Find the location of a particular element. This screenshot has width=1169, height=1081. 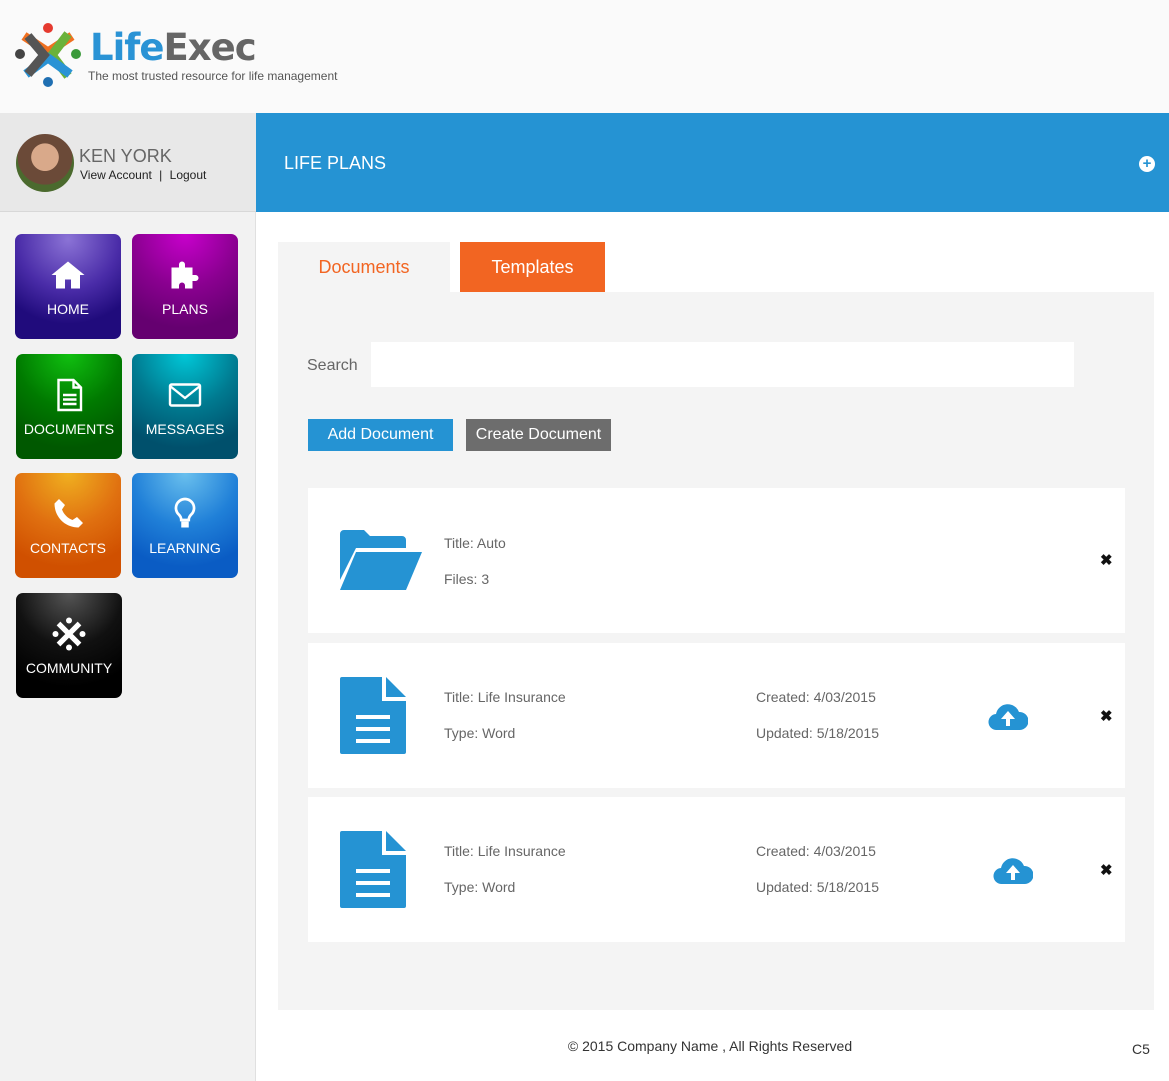

nav-tile-documents: DOCUMENTS is located at coordinates (69, 406).